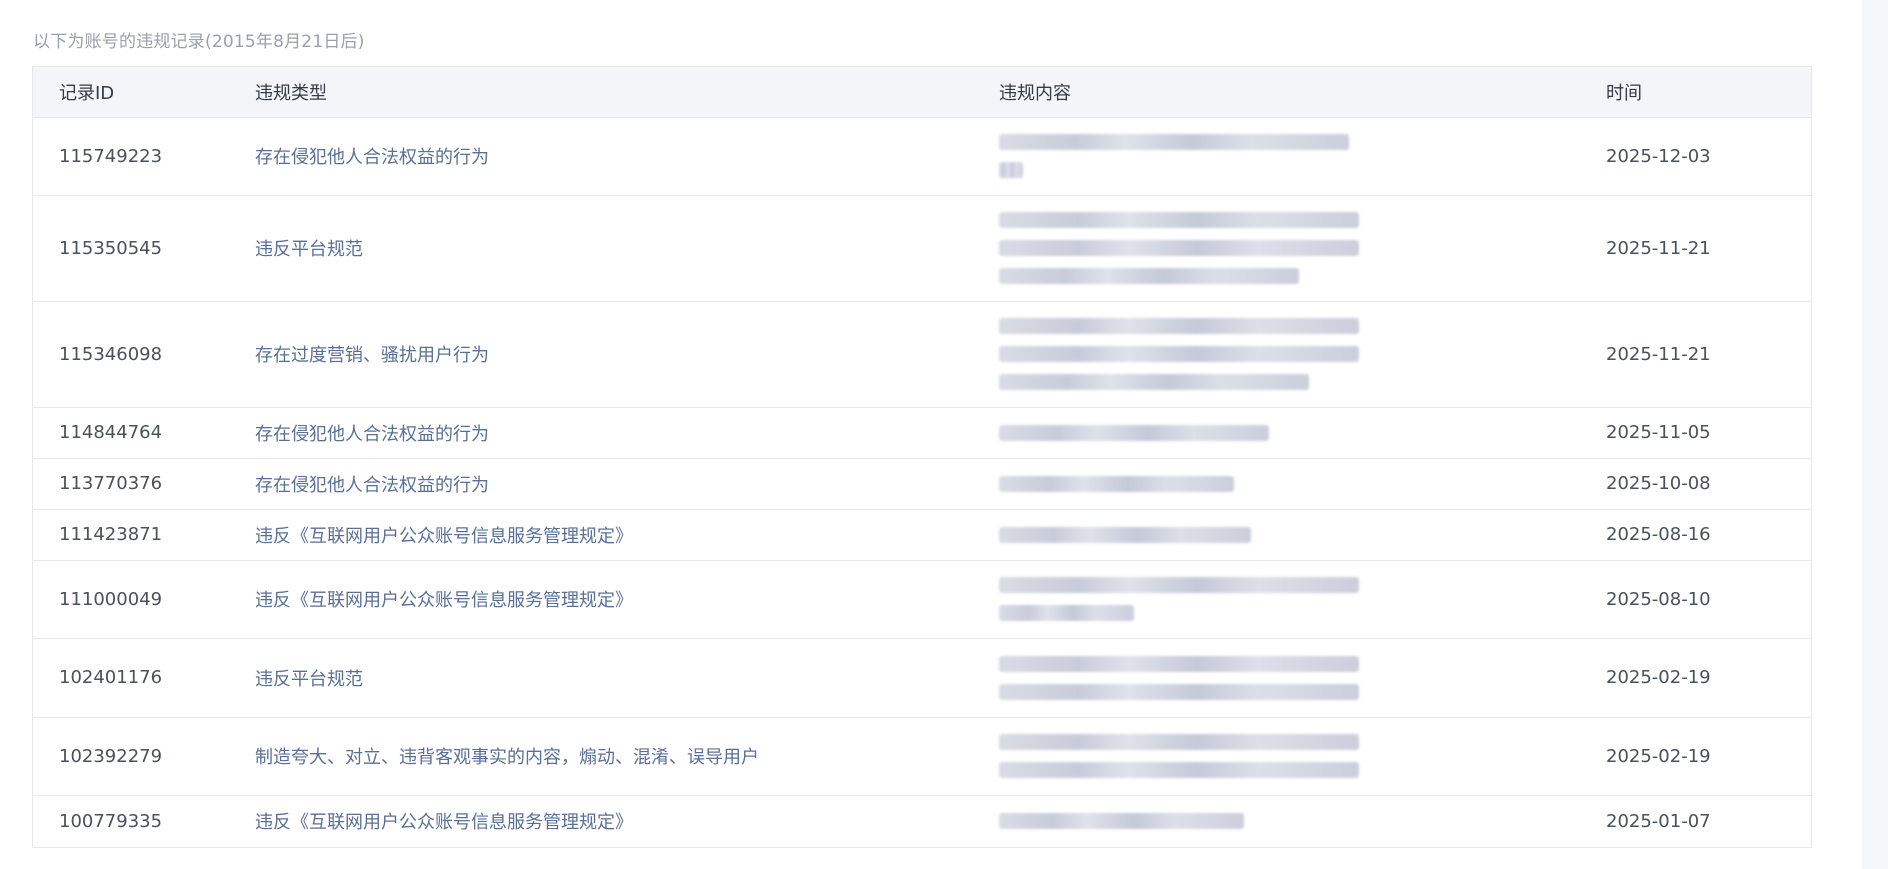 The width and height of the screenshot is (1888, 869). What do you see at coordinates (627, 756) in the screenshot?
I see `violation-type-cell: 制造夸大、对立、违背客观事实的内容，煽动、混淆、误导用户` at bounding box center [627, 756].